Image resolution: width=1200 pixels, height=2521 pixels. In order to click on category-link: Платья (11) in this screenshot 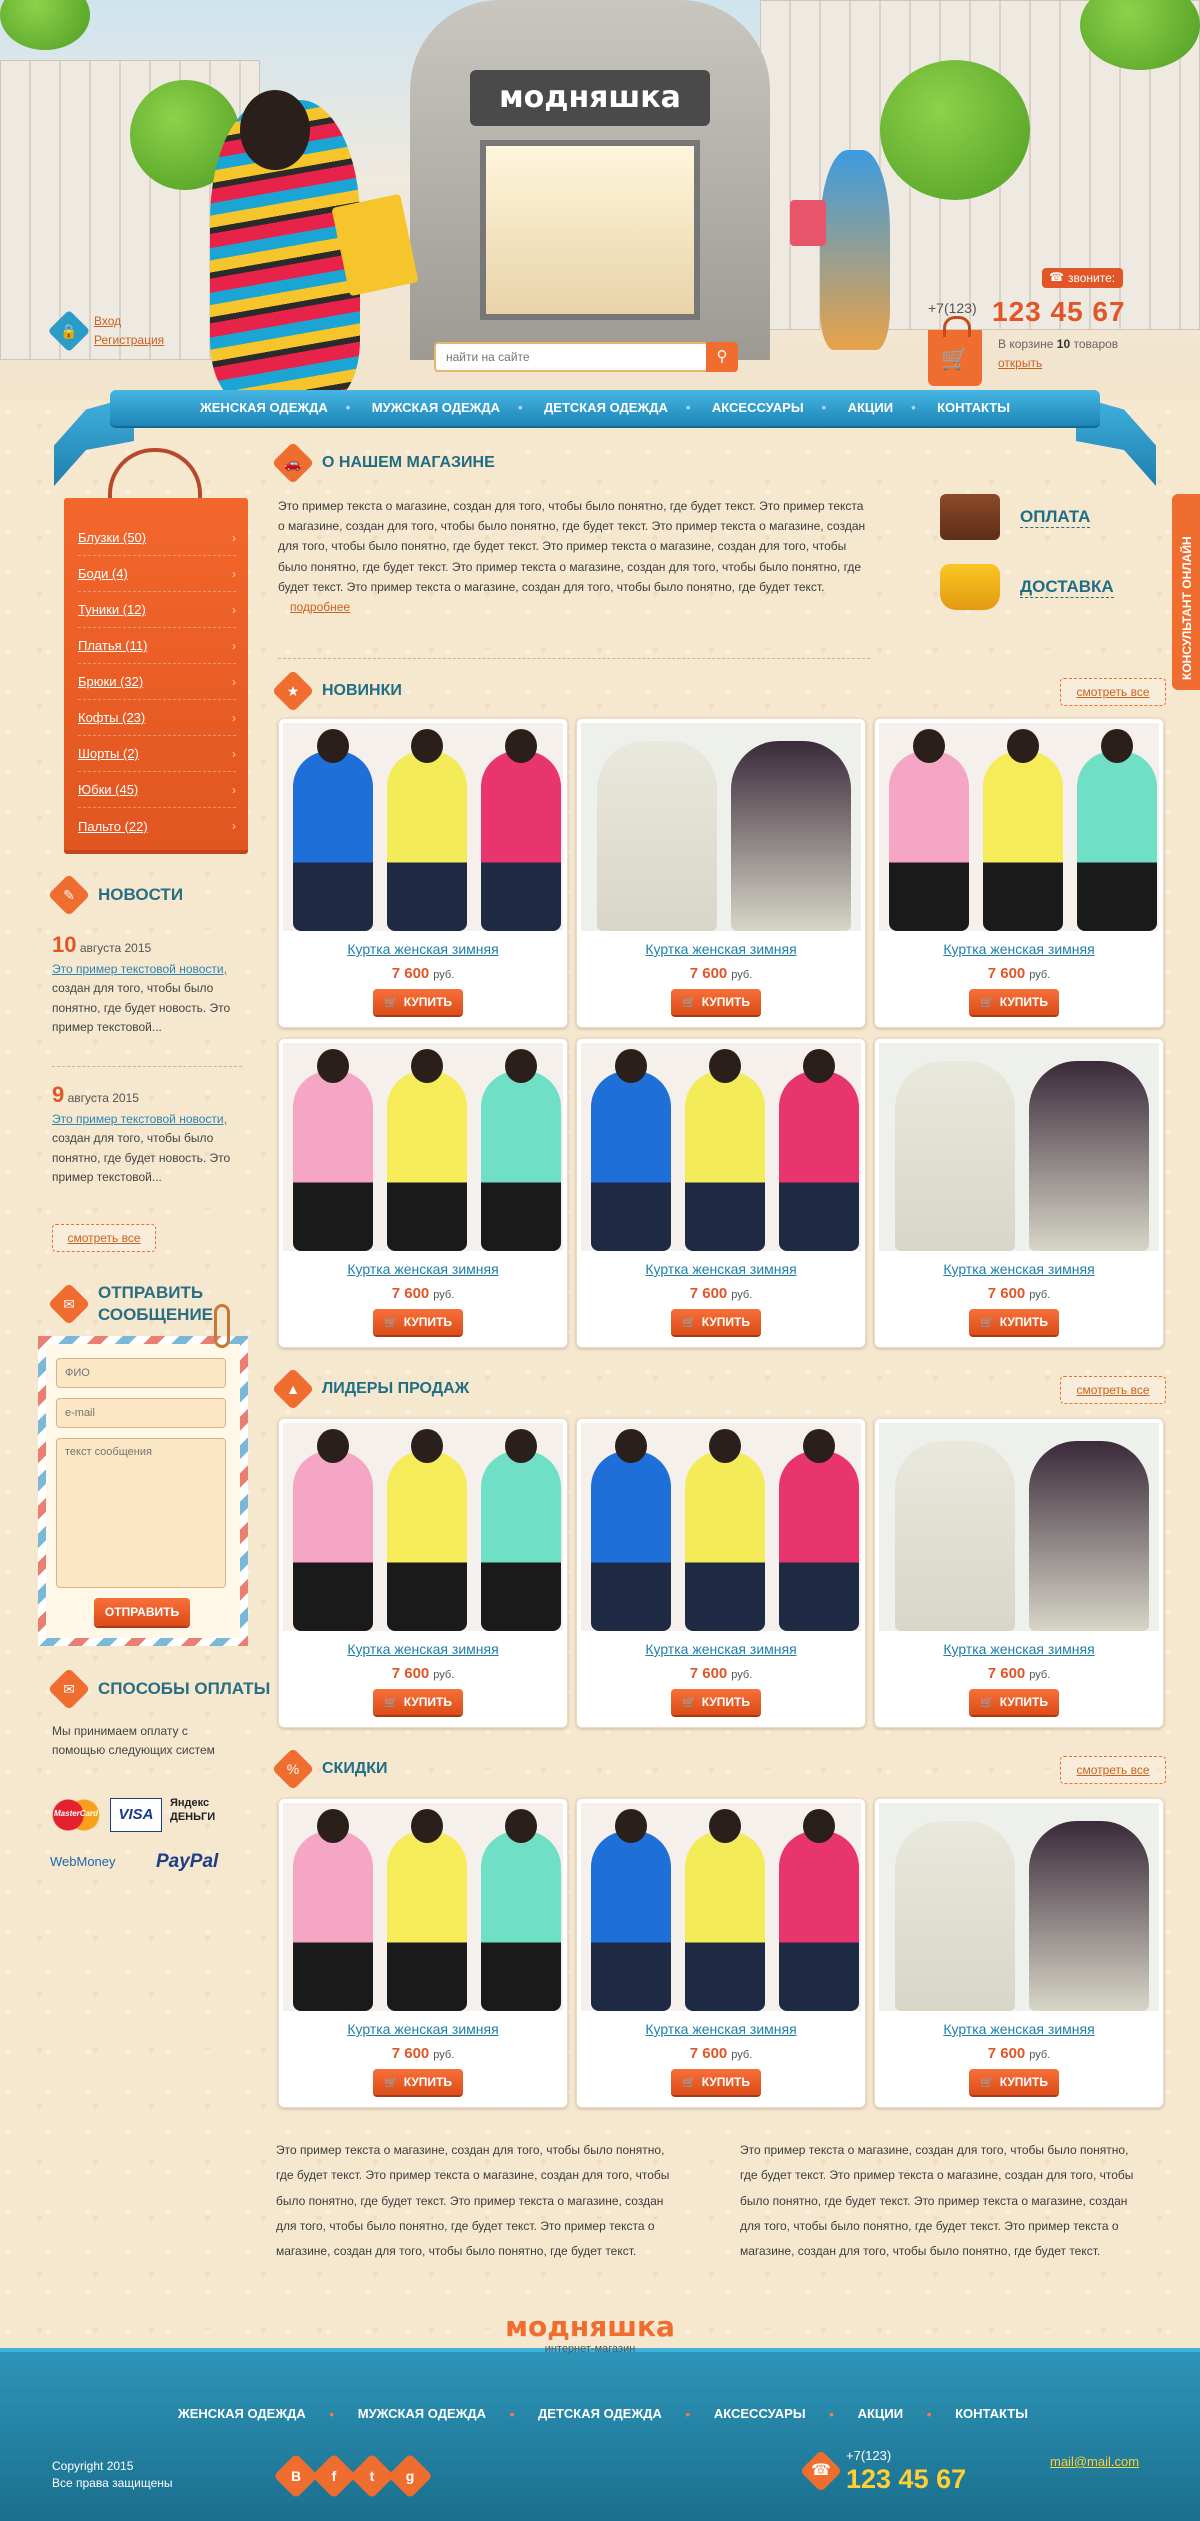, I will do `click(112, 645)`.